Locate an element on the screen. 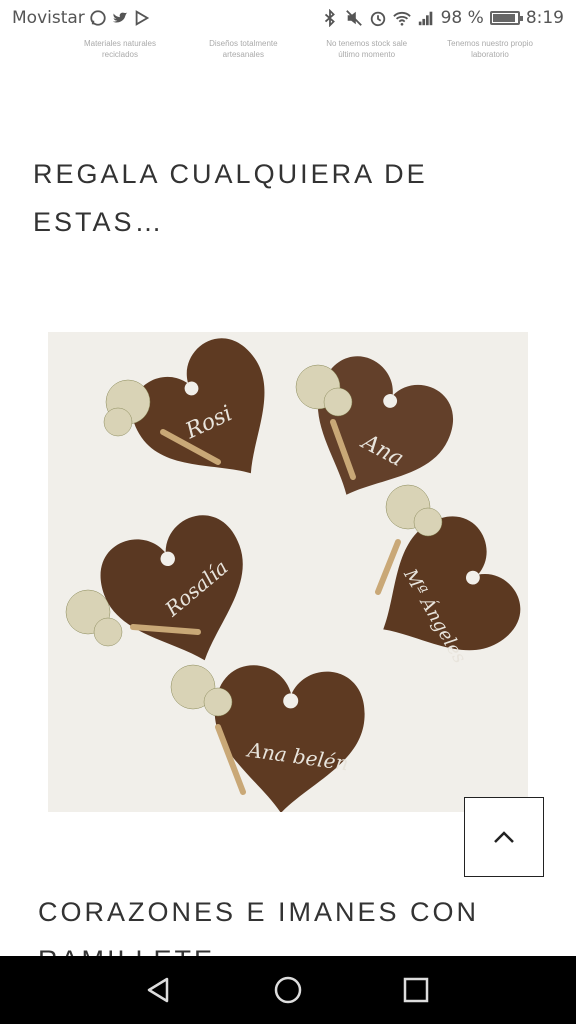  back-to-top-button is located at coordinates (504, 837).